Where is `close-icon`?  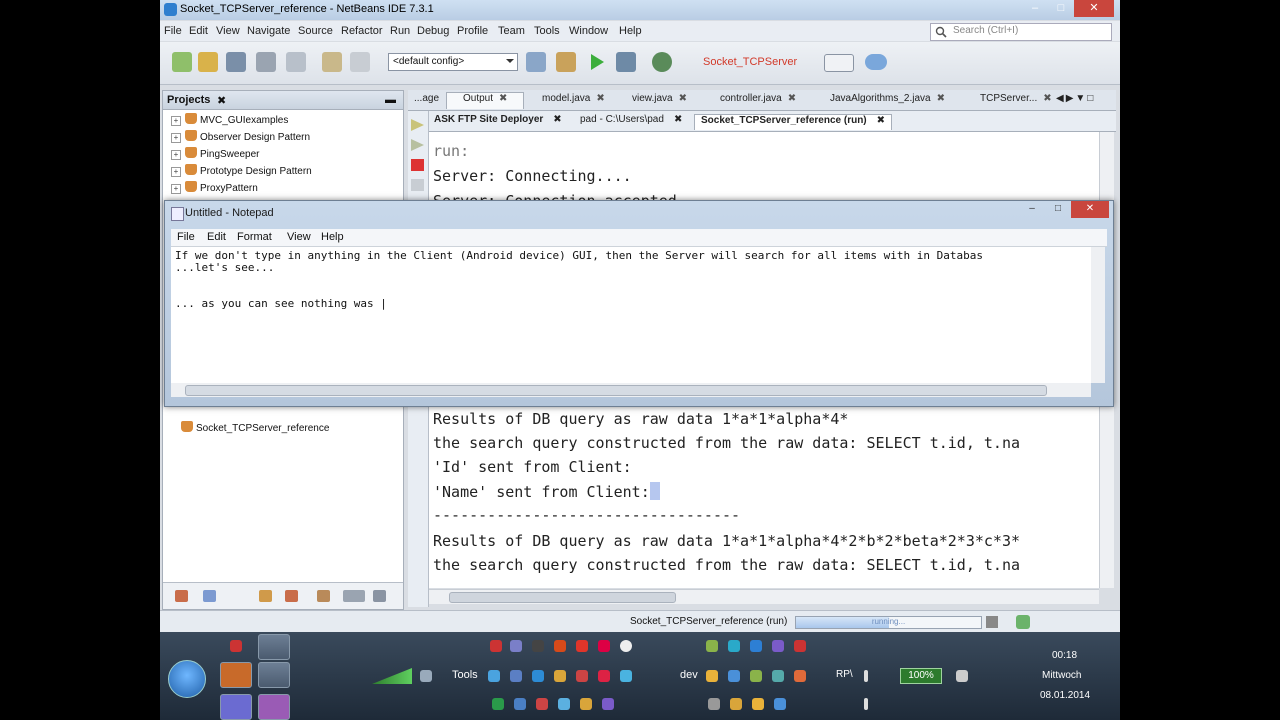 close-icon is located at coordinates (296, 62).